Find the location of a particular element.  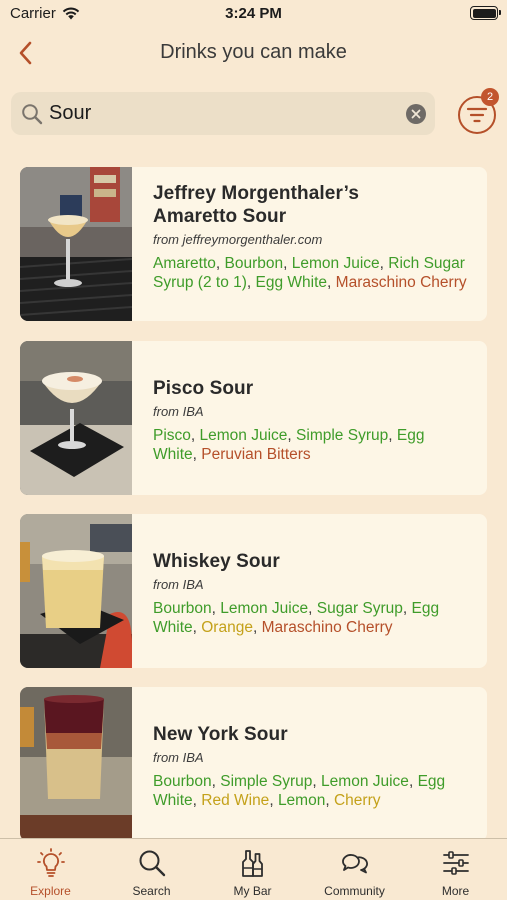

ingredient-available: Sugar Syrup is located at coordinates (359, 608).